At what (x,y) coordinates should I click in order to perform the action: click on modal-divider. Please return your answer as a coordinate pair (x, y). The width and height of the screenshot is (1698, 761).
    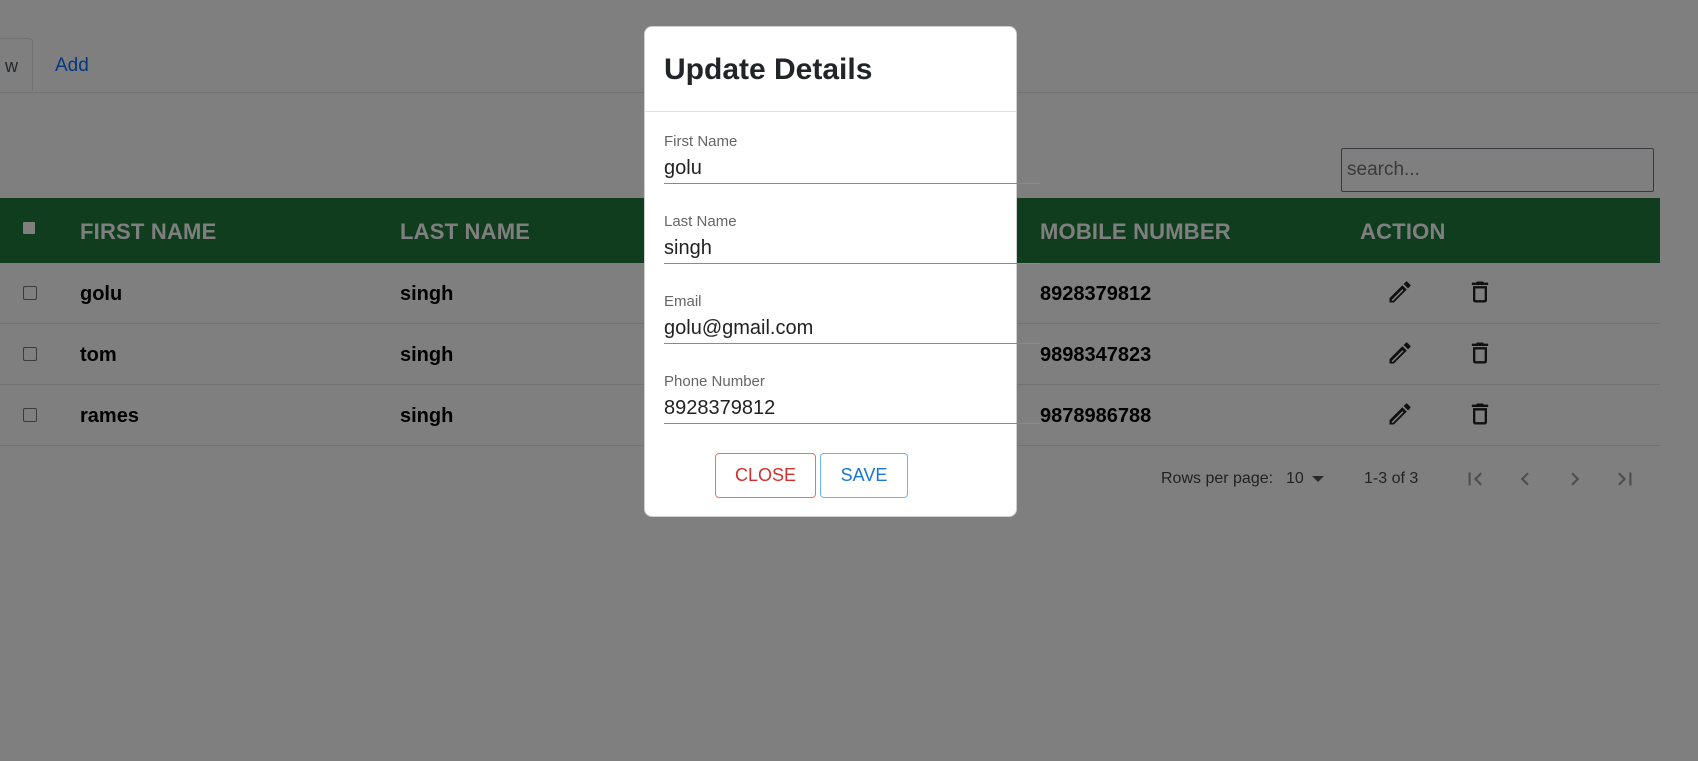
    Looking at the image, I should click on (830, 111).